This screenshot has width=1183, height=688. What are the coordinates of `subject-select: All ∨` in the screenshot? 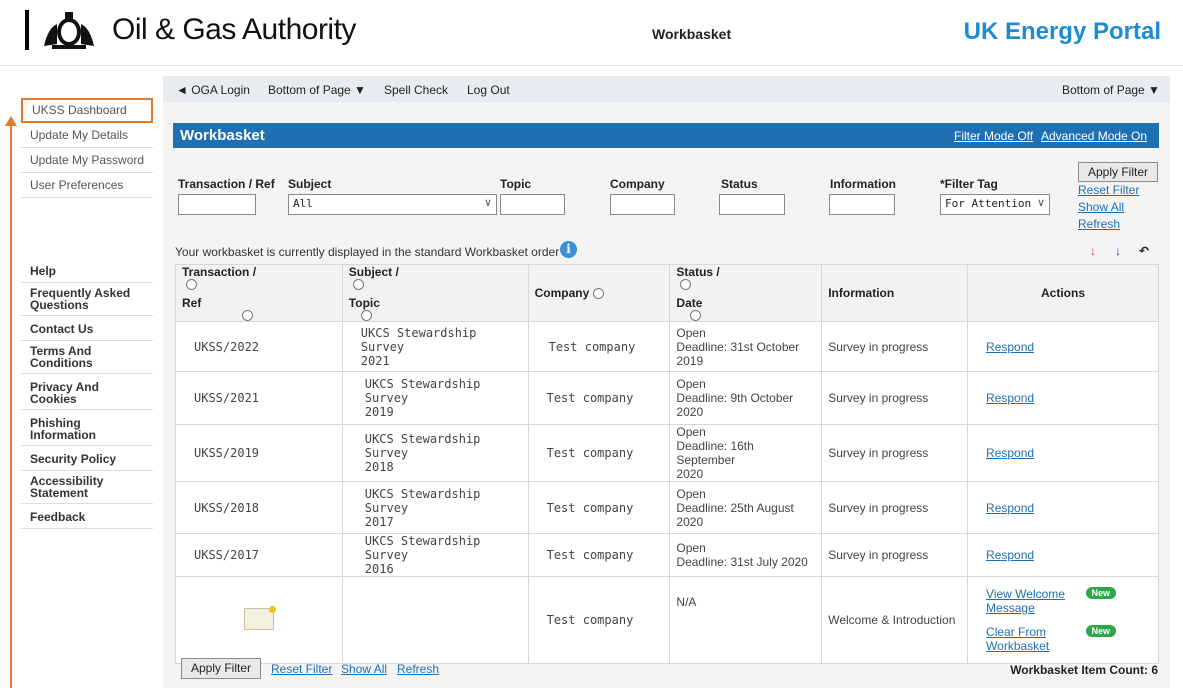 It's located at (392, 204).